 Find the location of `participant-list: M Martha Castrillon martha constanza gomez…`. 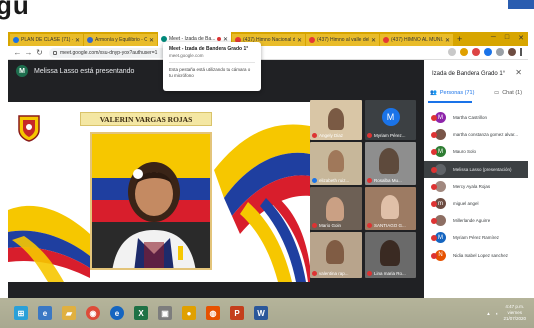

participant-list: M Martha Castrillon martha constanza gomez… is located at coordinates (476, 186).